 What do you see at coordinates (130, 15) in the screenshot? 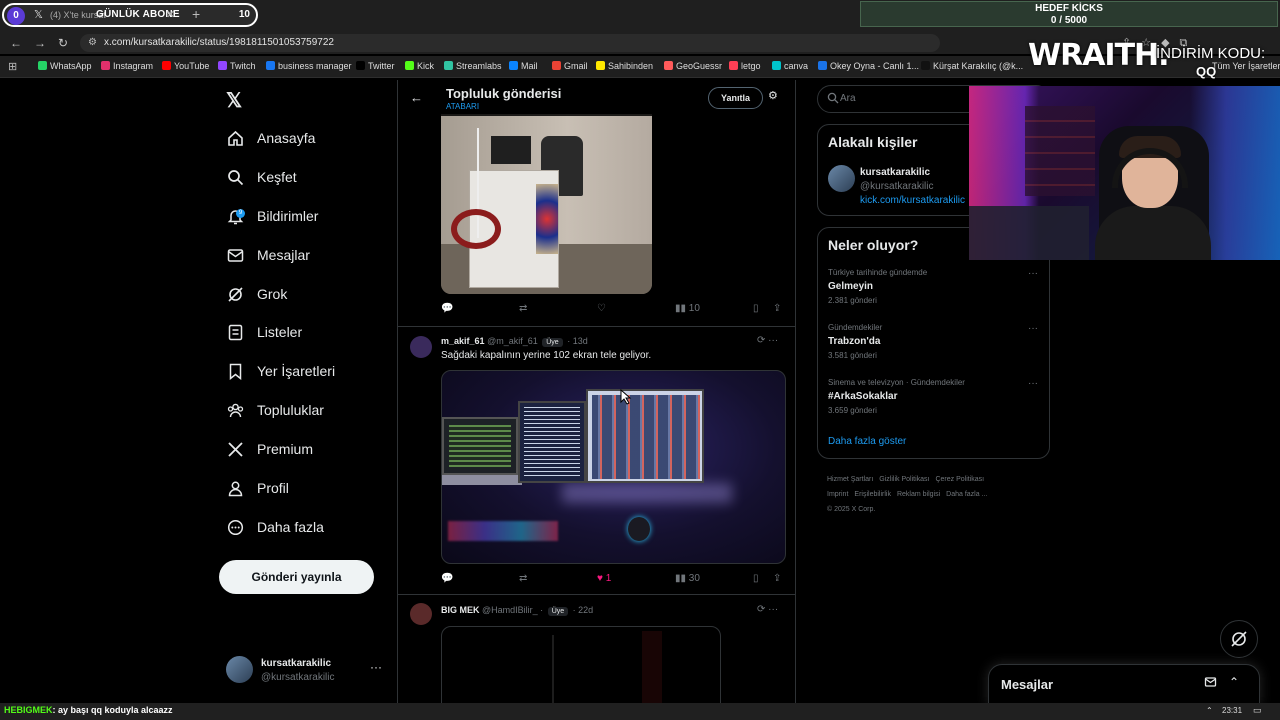
I see `tab-group: 0 𝕏 (4) X'te kursat GÜNLÜK ABONE ✕ + 10` at bounding box center [130, 15].